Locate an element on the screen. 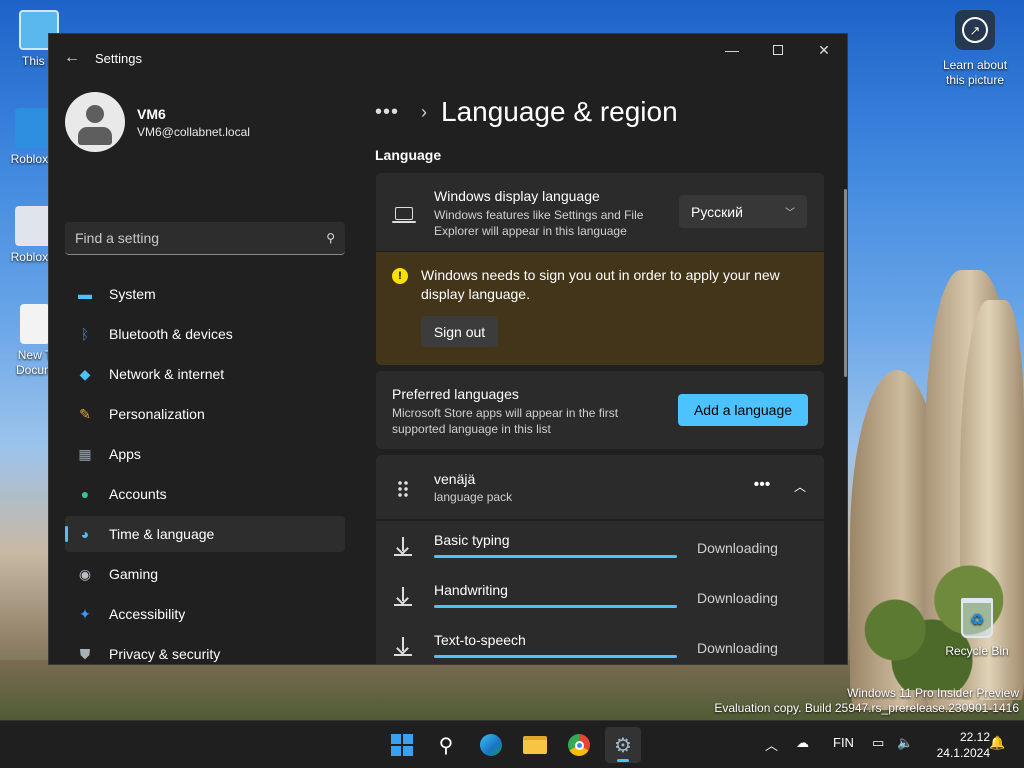  drag-handle-icon is located at coordinates (403, 489).